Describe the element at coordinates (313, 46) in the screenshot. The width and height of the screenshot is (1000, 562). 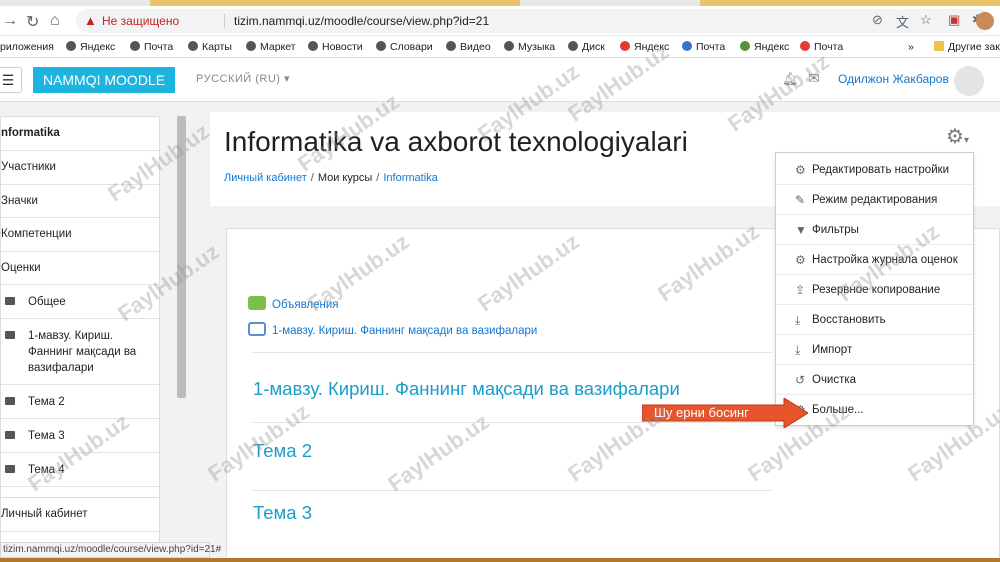
I see `news-icon` at that location.